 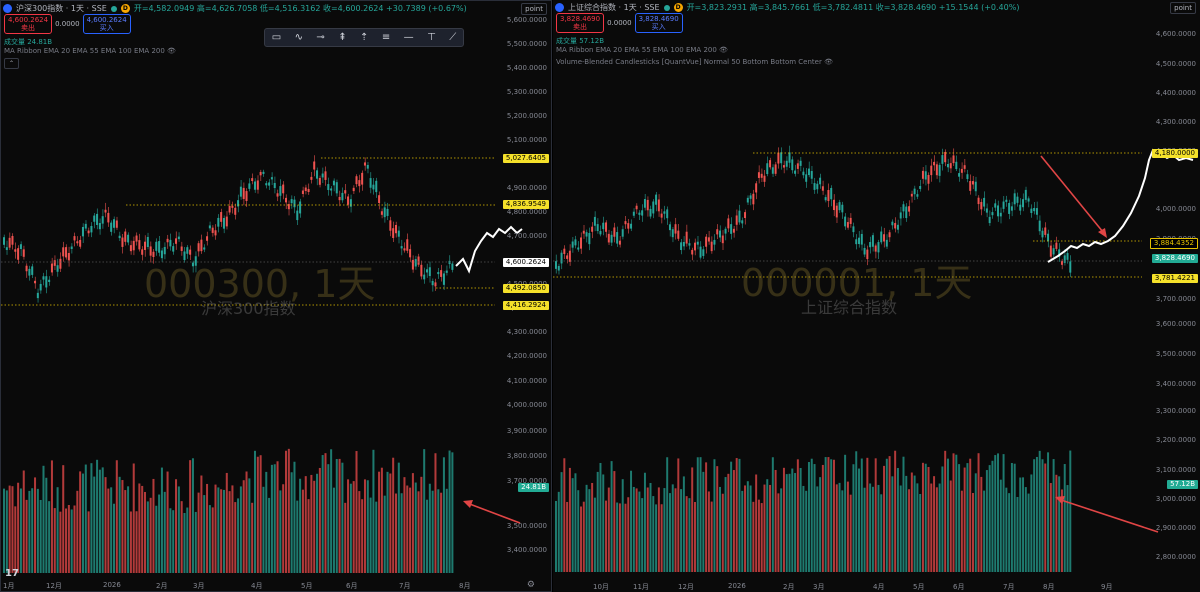 What do you see at coordinates (28, 42) in the screenshot?
I see `left-volume-legend: 成交量 24.81B` at bounding box center [28, 42].